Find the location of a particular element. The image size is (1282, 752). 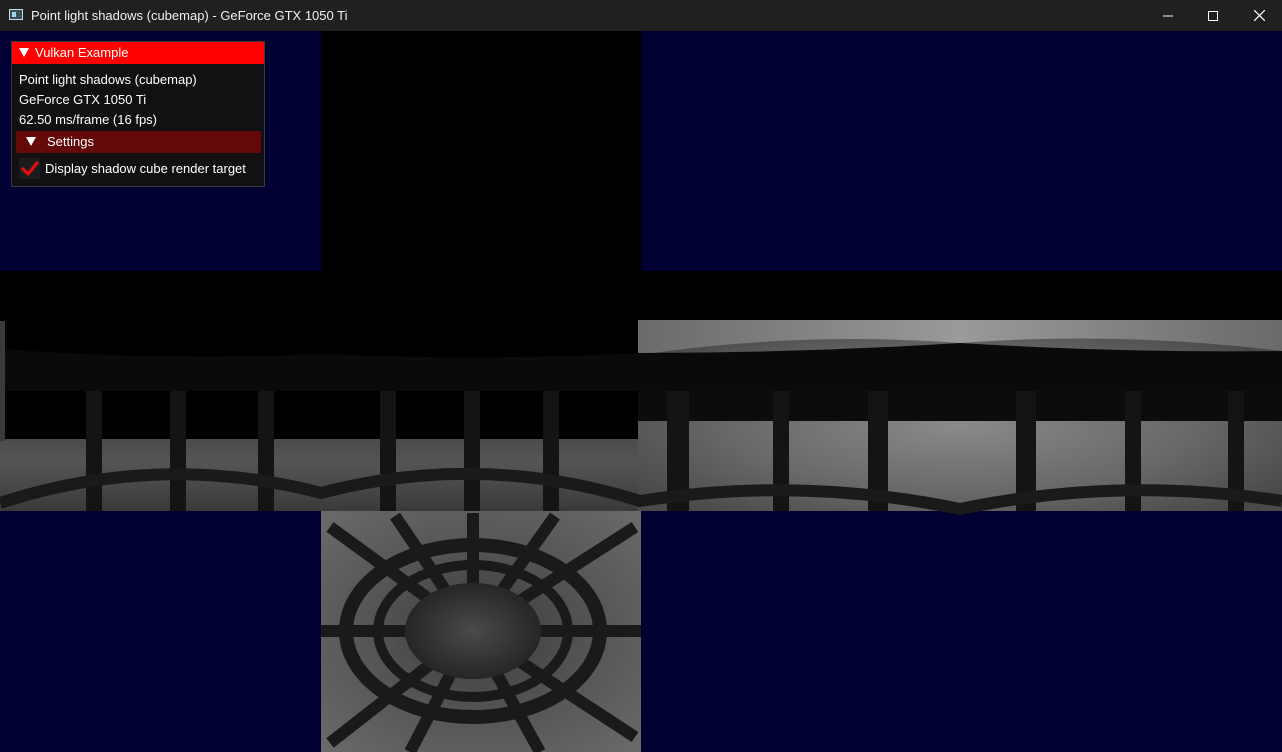

overlay-title: Vulkan Example is located at coordinates (82, 52).